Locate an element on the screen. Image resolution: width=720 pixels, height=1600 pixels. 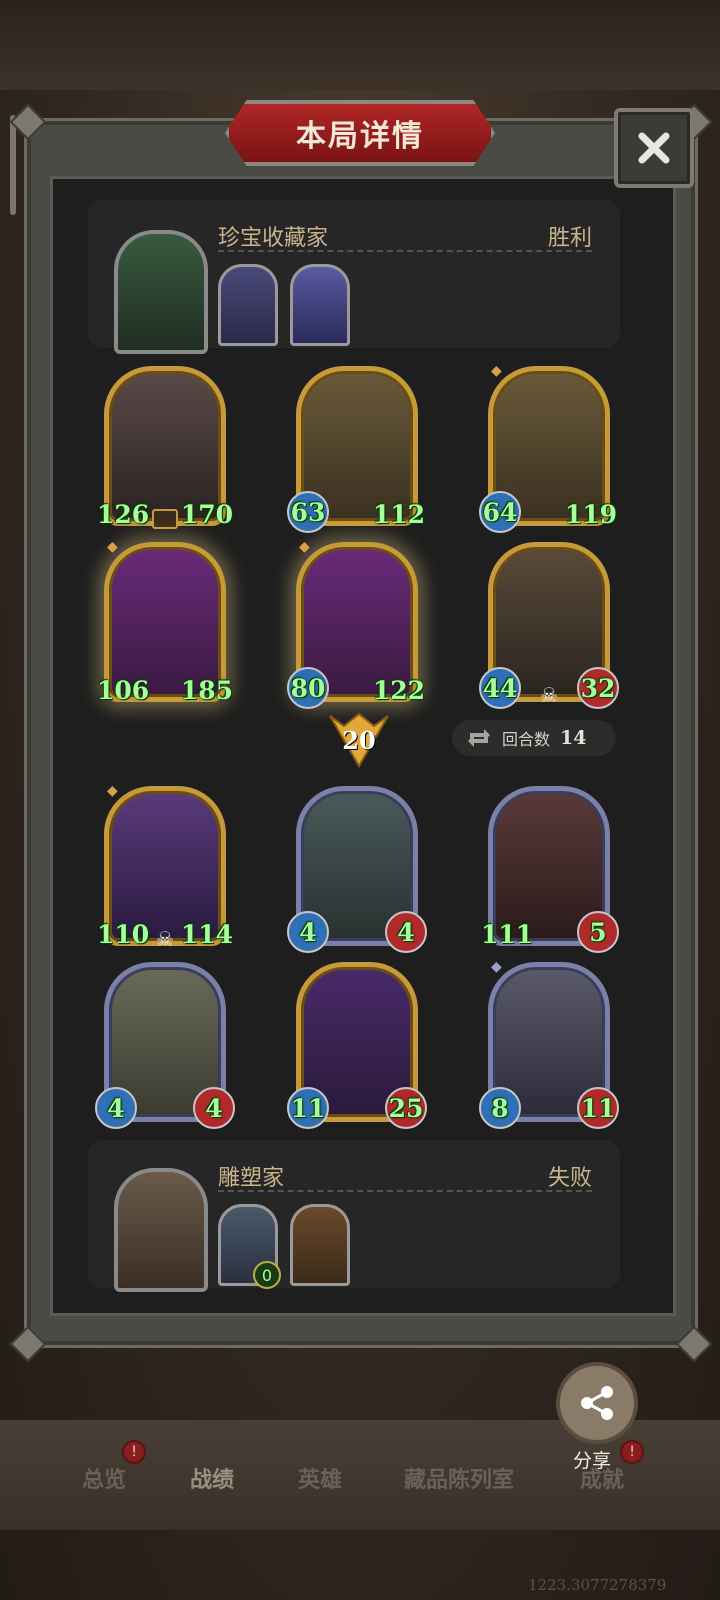
close-button is located at coordinates (654, 148).